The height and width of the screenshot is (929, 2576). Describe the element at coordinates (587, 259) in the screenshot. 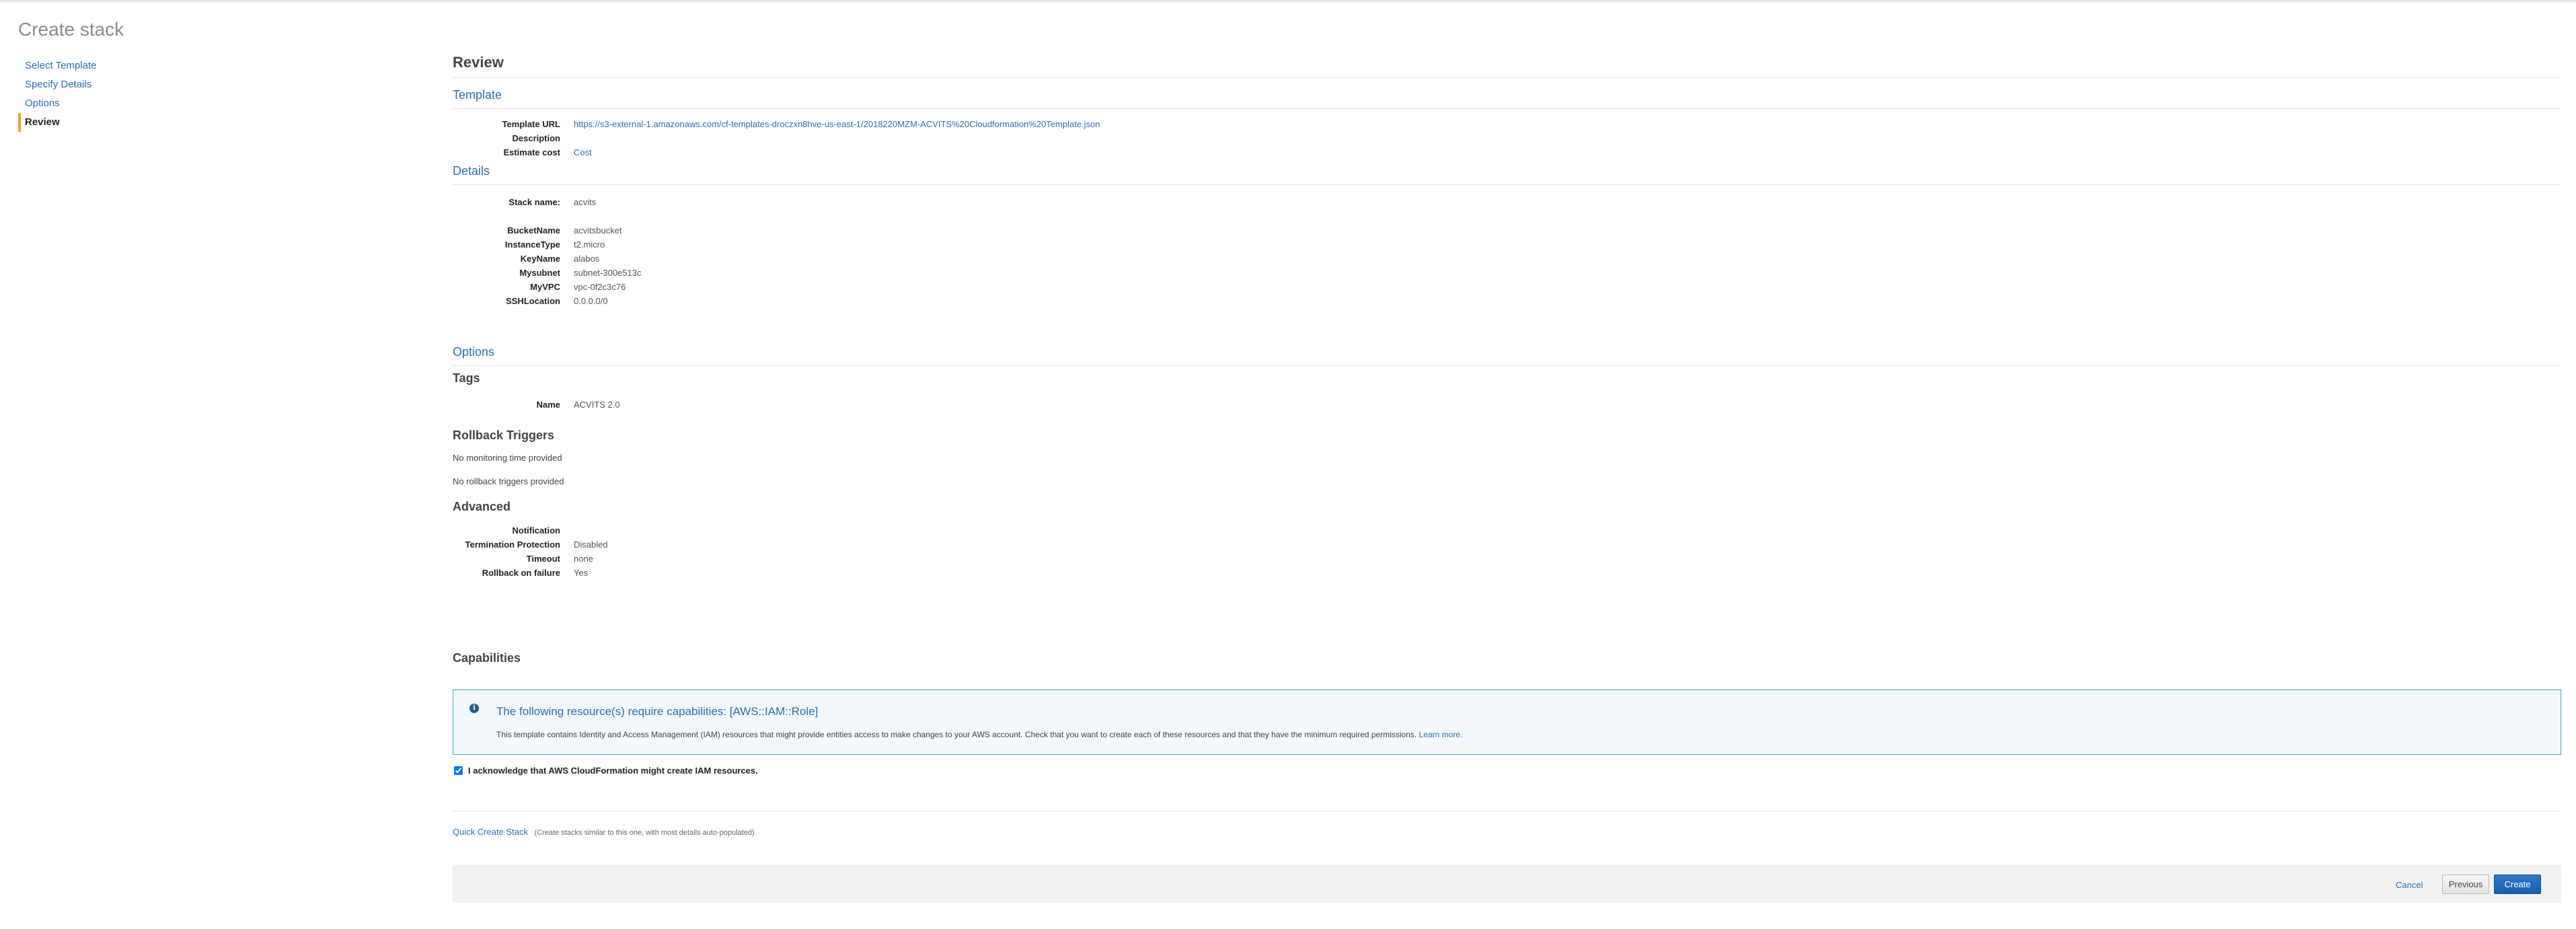

I see `param-value: alabos` at that location.